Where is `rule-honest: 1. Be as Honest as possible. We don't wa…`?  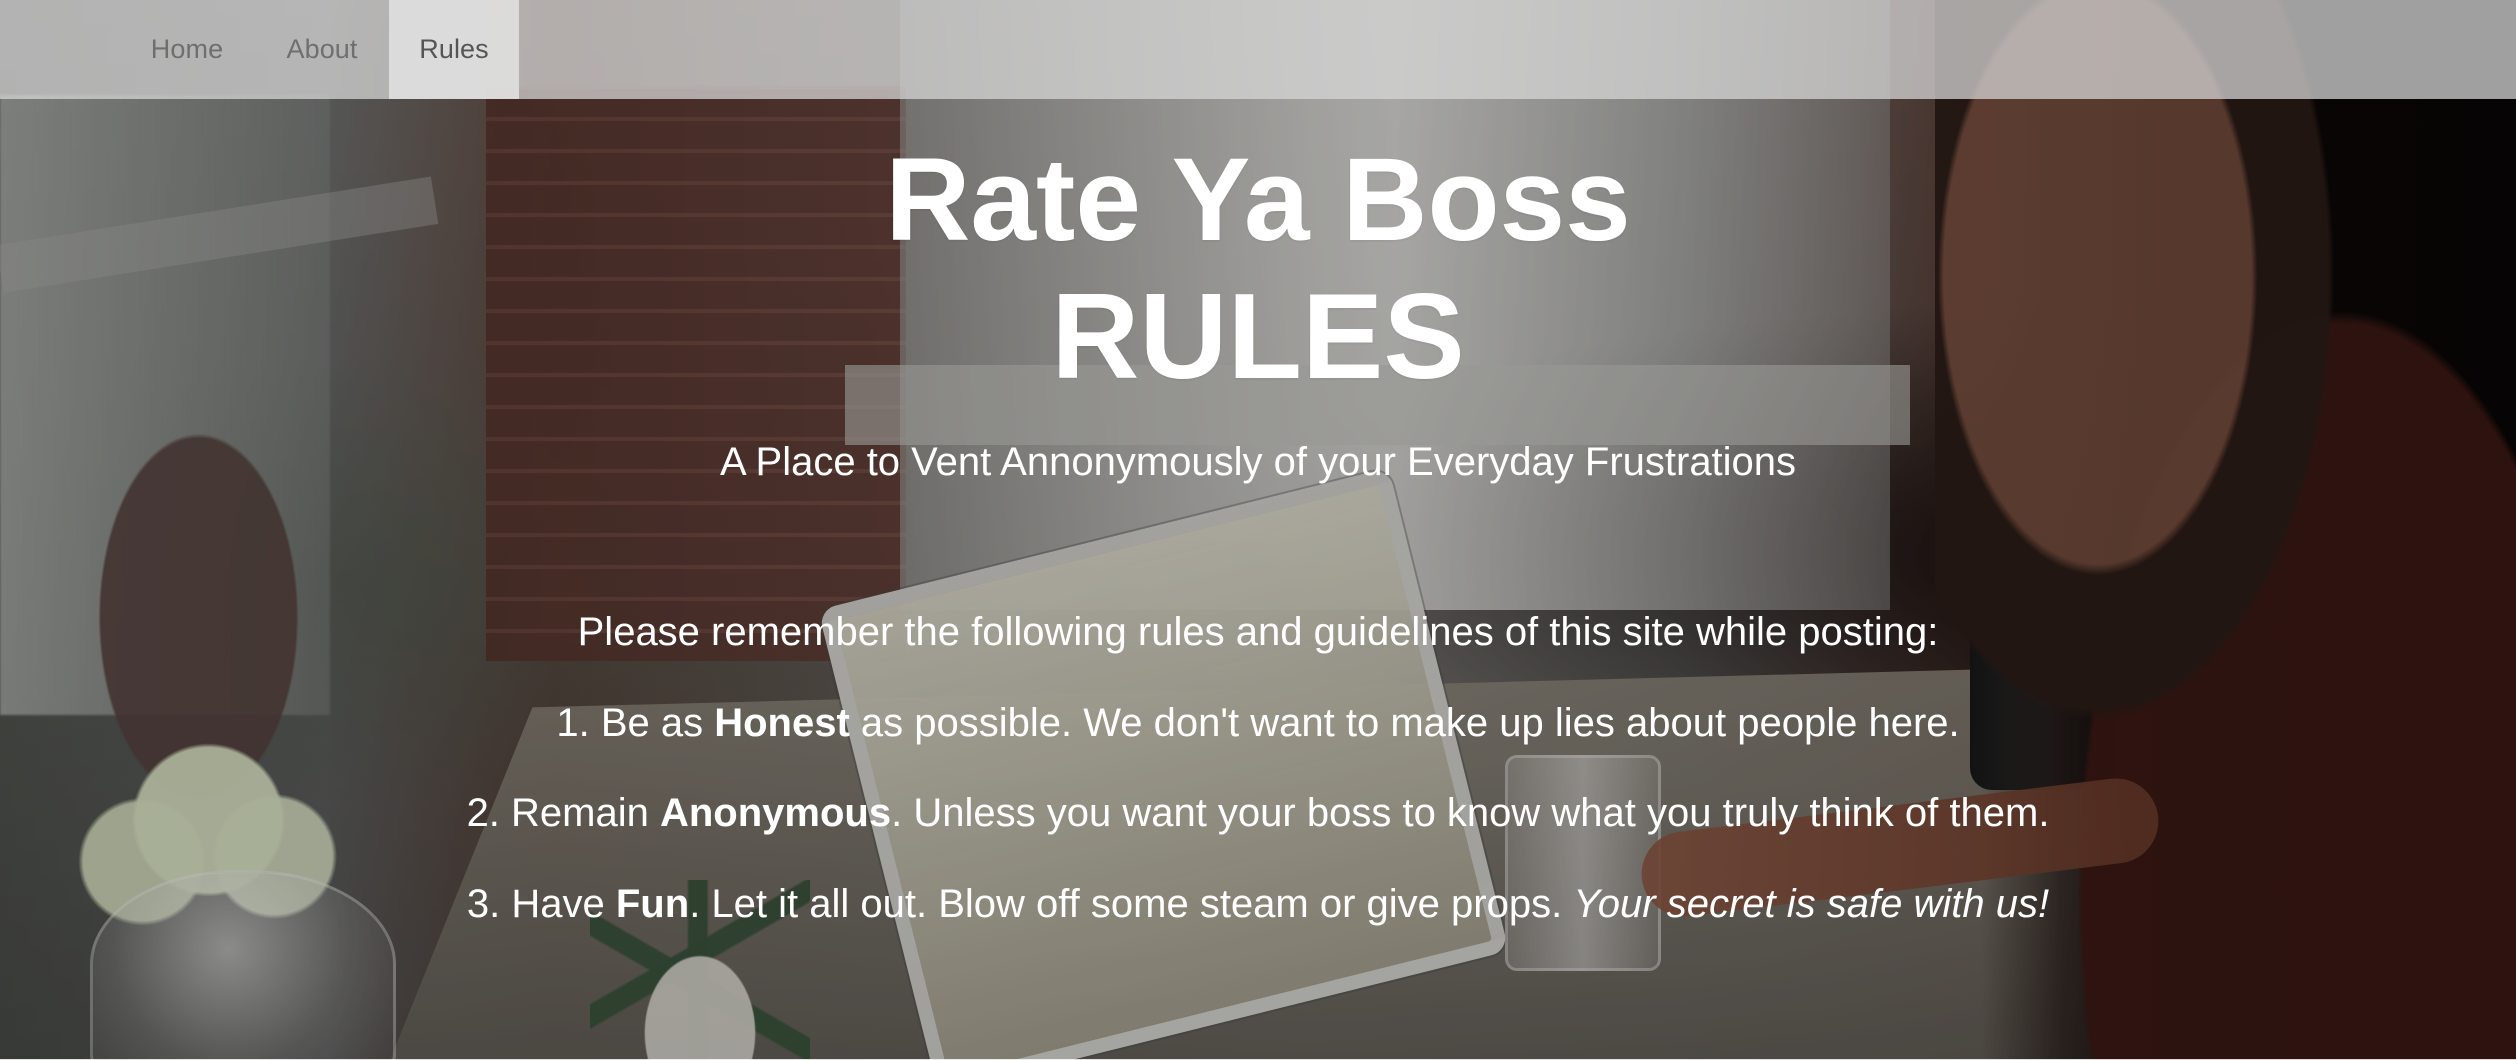 rule-honest: 1. Be as Honest as possible. We don't wa… is located at coordinates (1258, 723).